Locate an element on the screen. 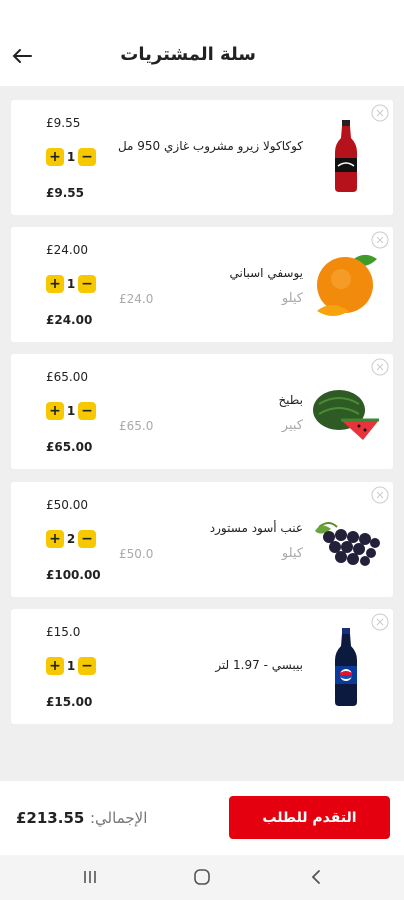 This screenshot has width=404, height=900. quantity-stepper: + 2 − is located at coordinates (71, 539).